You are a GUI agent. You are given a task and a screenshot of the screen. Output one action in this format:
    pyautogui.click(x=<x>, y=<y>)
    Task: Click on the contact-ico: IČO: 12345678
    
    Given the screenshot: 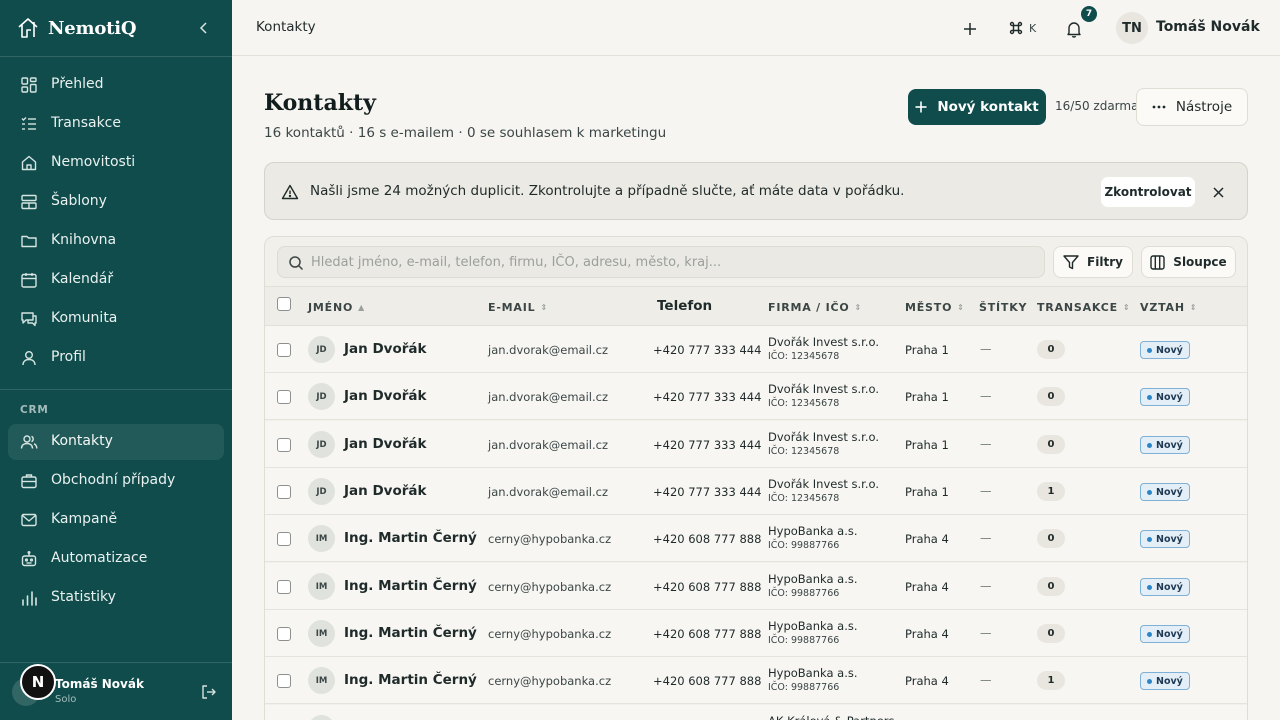 What is the action you would take?
    pyautogui.click(x=804, y=403)
    